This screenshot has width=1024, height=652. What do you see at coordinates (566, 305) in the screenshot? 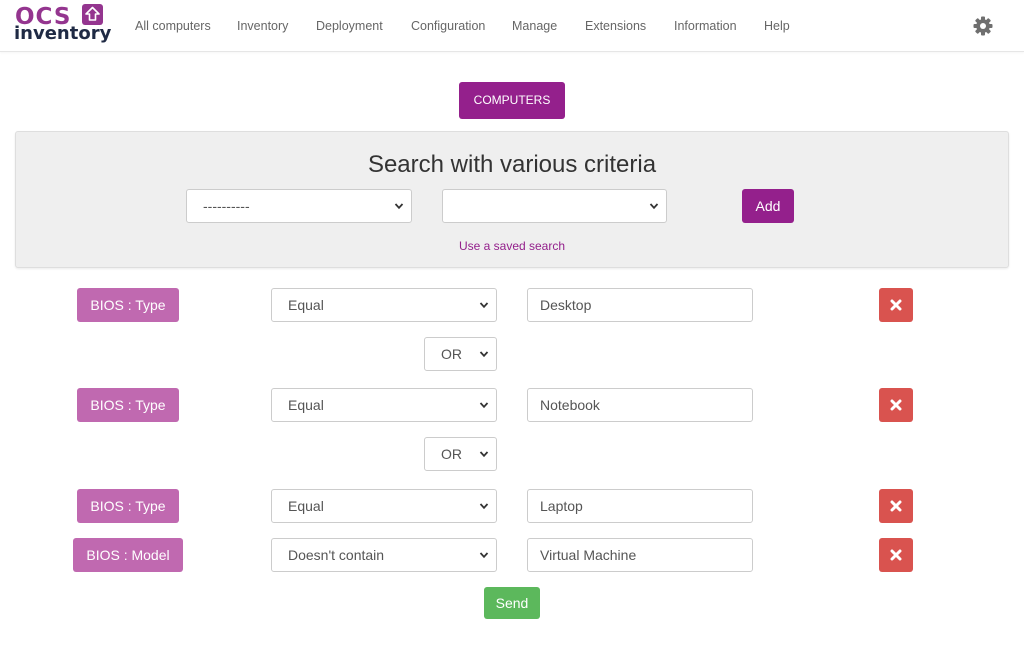
I see `criteria-value-text: Desktop` at bounding box center [566, 305].